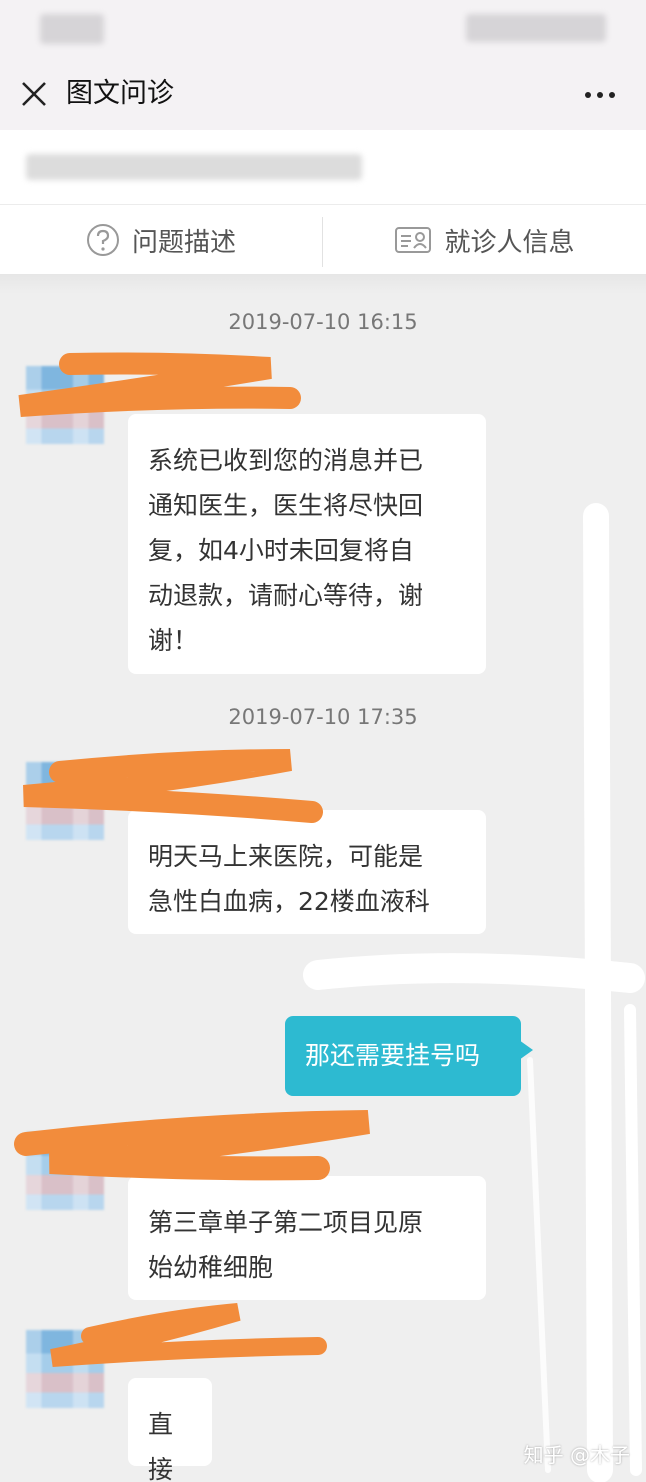 Image resolution: width=646 pixels, height=1482 pixels. I want to click on tab-bar: 问题描述 就诊人信息, so click(323, 239).